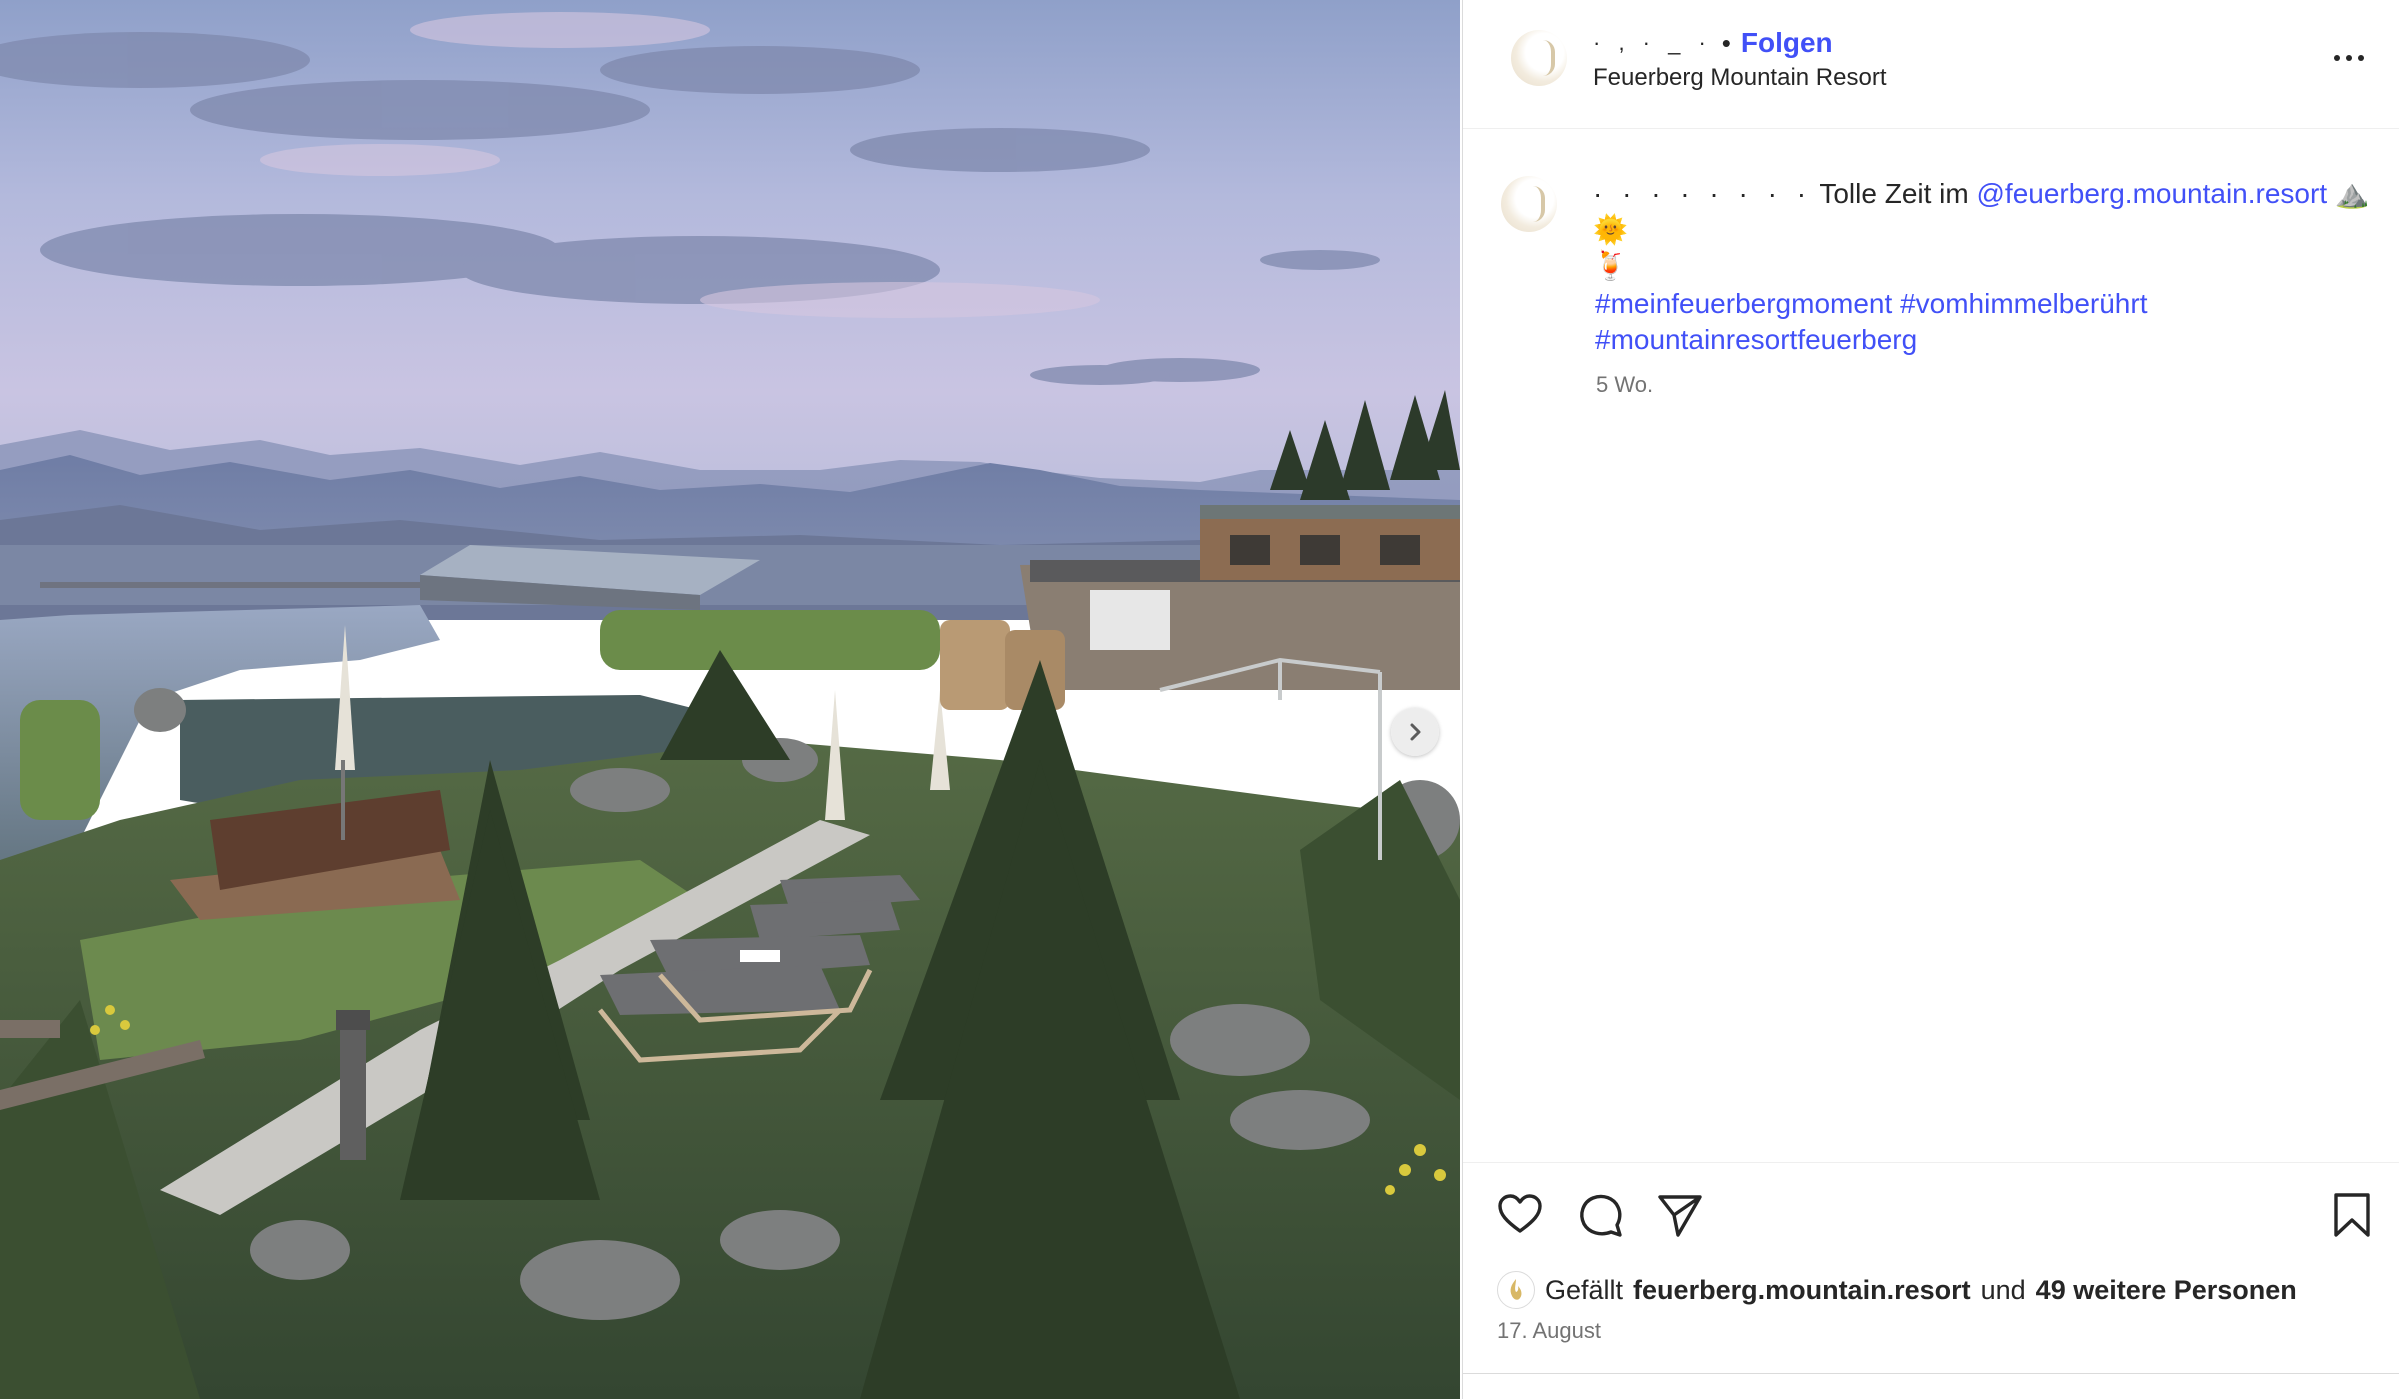  I want to click on hashtag-link: #meinfeuerbergmoment, so click(1743, 303).